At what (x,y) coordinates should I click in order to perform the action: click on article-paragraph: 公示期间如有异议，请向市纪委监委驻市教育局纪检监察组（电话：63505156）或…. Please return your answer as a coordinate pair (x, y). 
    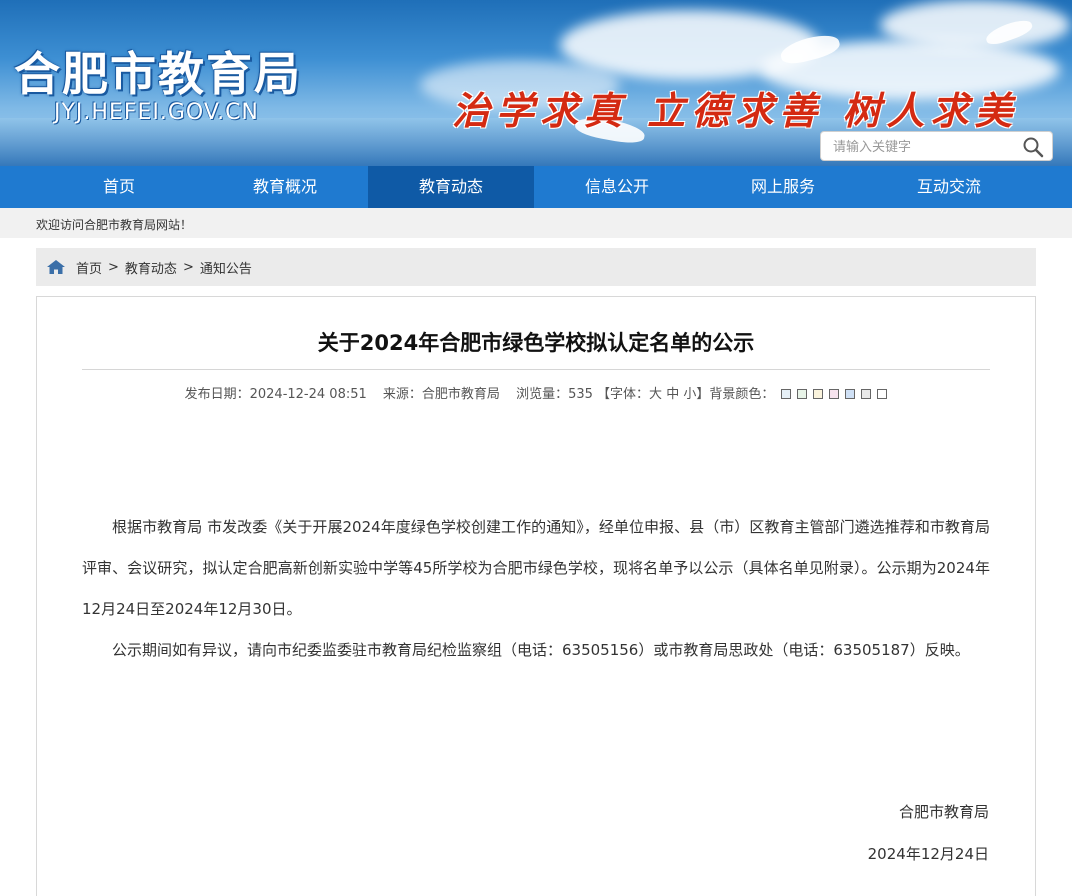
    Looking at the image, I should click on (541, 650).